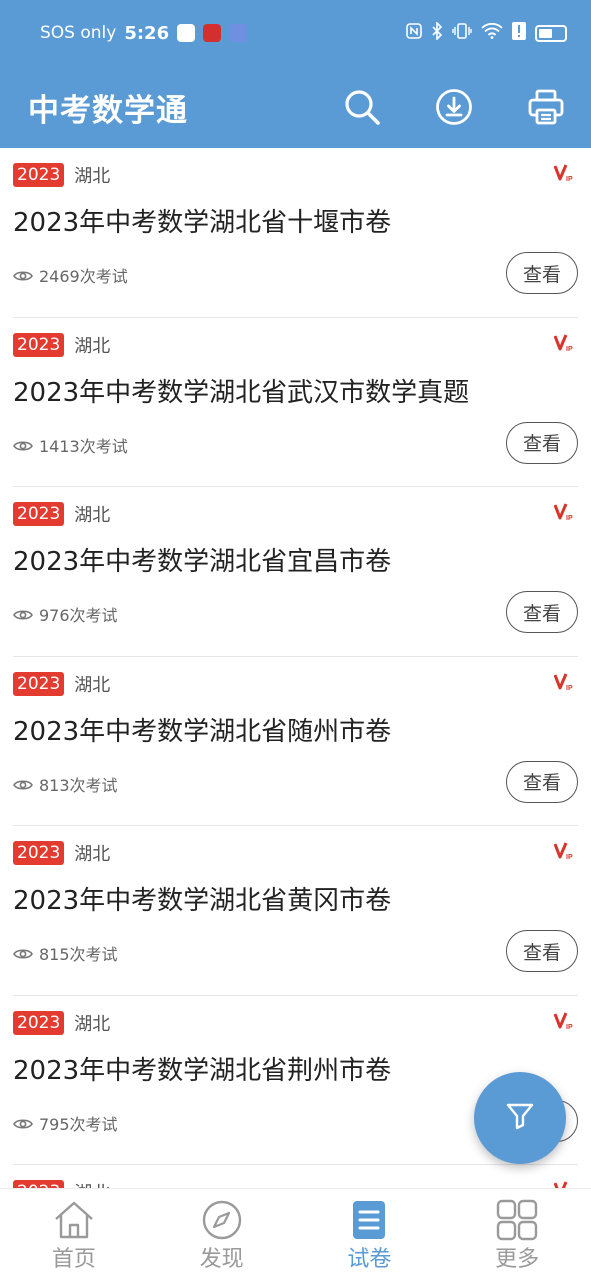  What do you see at coordinates (369, 1259) in the screenshot?
I see `nav-papers-label: 试卷` at bounding box center [369, 1259].